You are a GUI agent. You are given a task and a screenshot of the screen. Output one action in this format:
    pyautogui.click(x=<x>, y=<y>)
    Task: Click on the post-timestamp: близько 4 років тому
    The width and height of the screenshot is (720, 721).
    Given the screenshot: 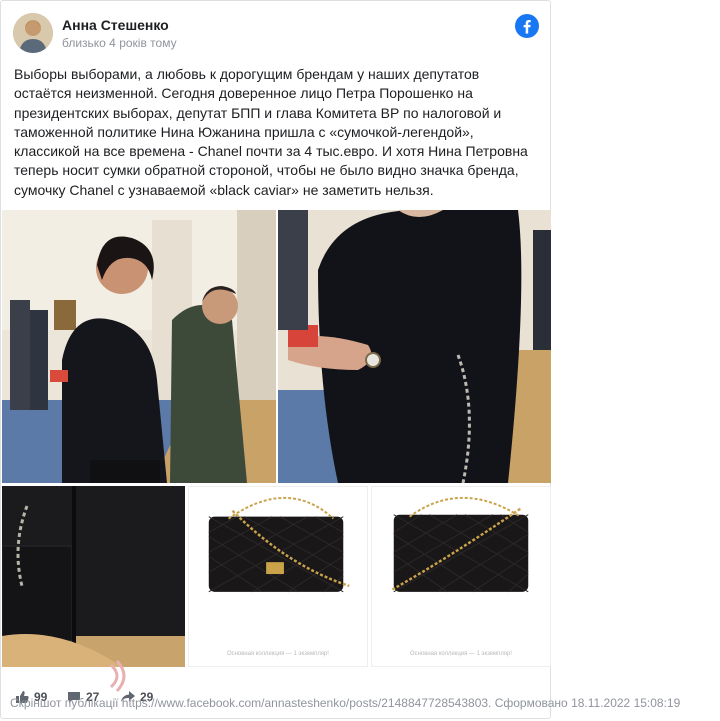 What is the action you would take?
    pyautogui.click(x=119, y=43)
    